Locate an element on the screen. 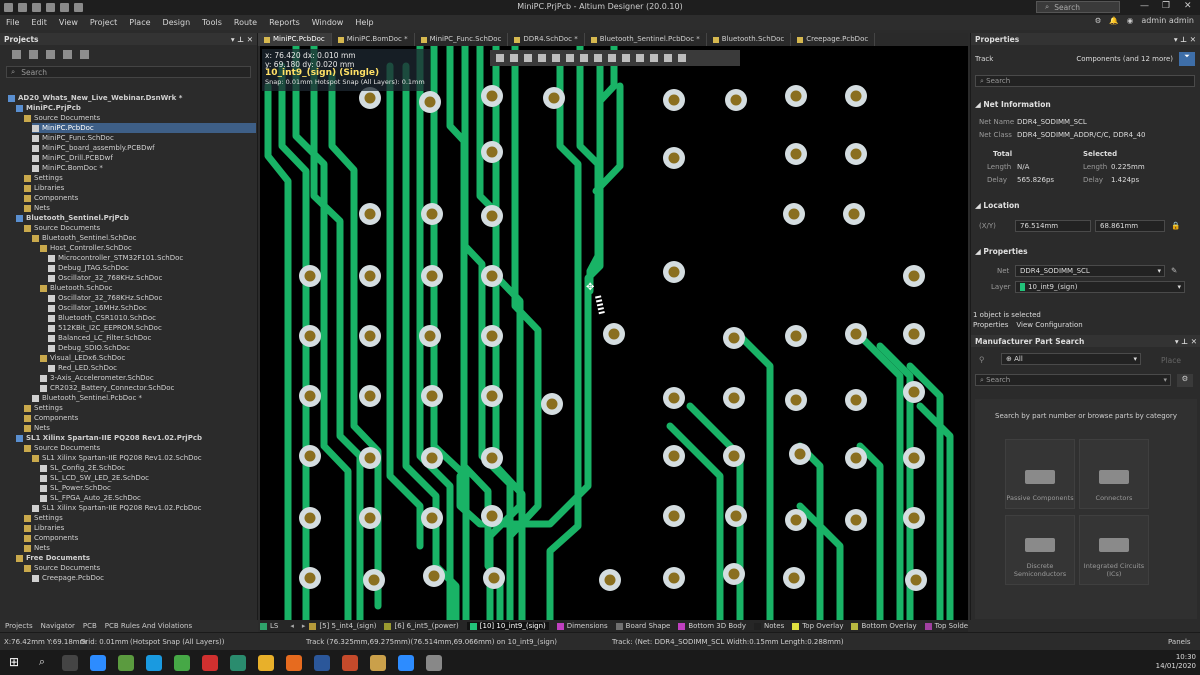 This screenshot has width=1200, height=675. acrobat-icon is located at coordinates (210, 662).